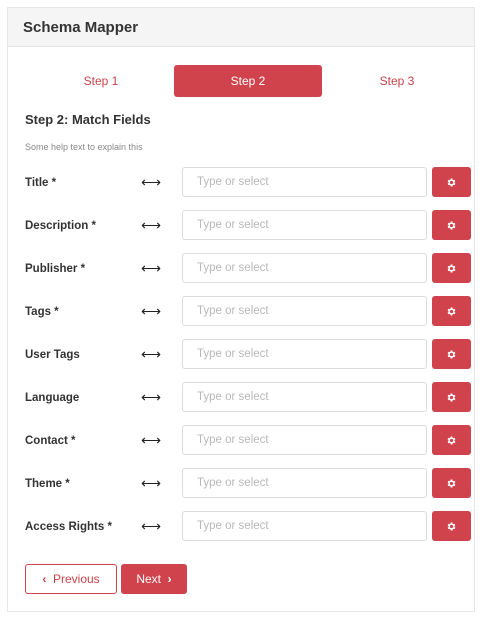 This screenshot has width=482, height=619. What do you see at coordinates (241, 27) in the screenshot?
I see `panel-header: Schema Mapper` at bounding box center [241, 27].